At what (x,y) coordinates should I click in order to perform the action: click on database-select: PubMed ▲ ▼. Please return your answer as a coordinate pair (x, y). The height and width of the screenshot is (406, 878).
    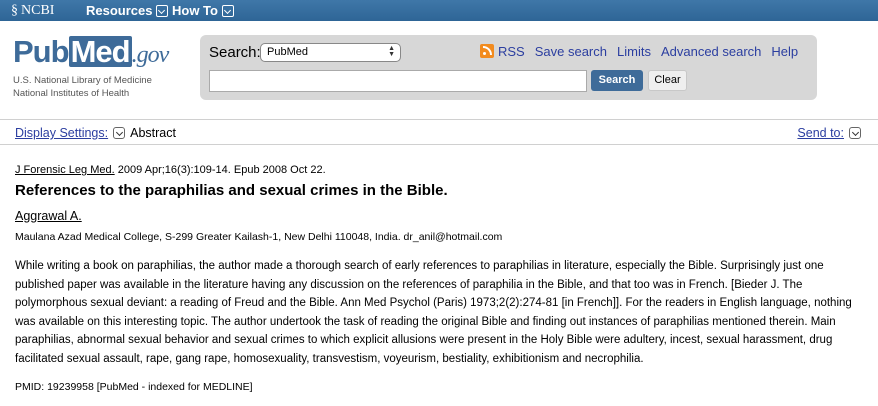
    Looking at the image, I should click on (330, 52).